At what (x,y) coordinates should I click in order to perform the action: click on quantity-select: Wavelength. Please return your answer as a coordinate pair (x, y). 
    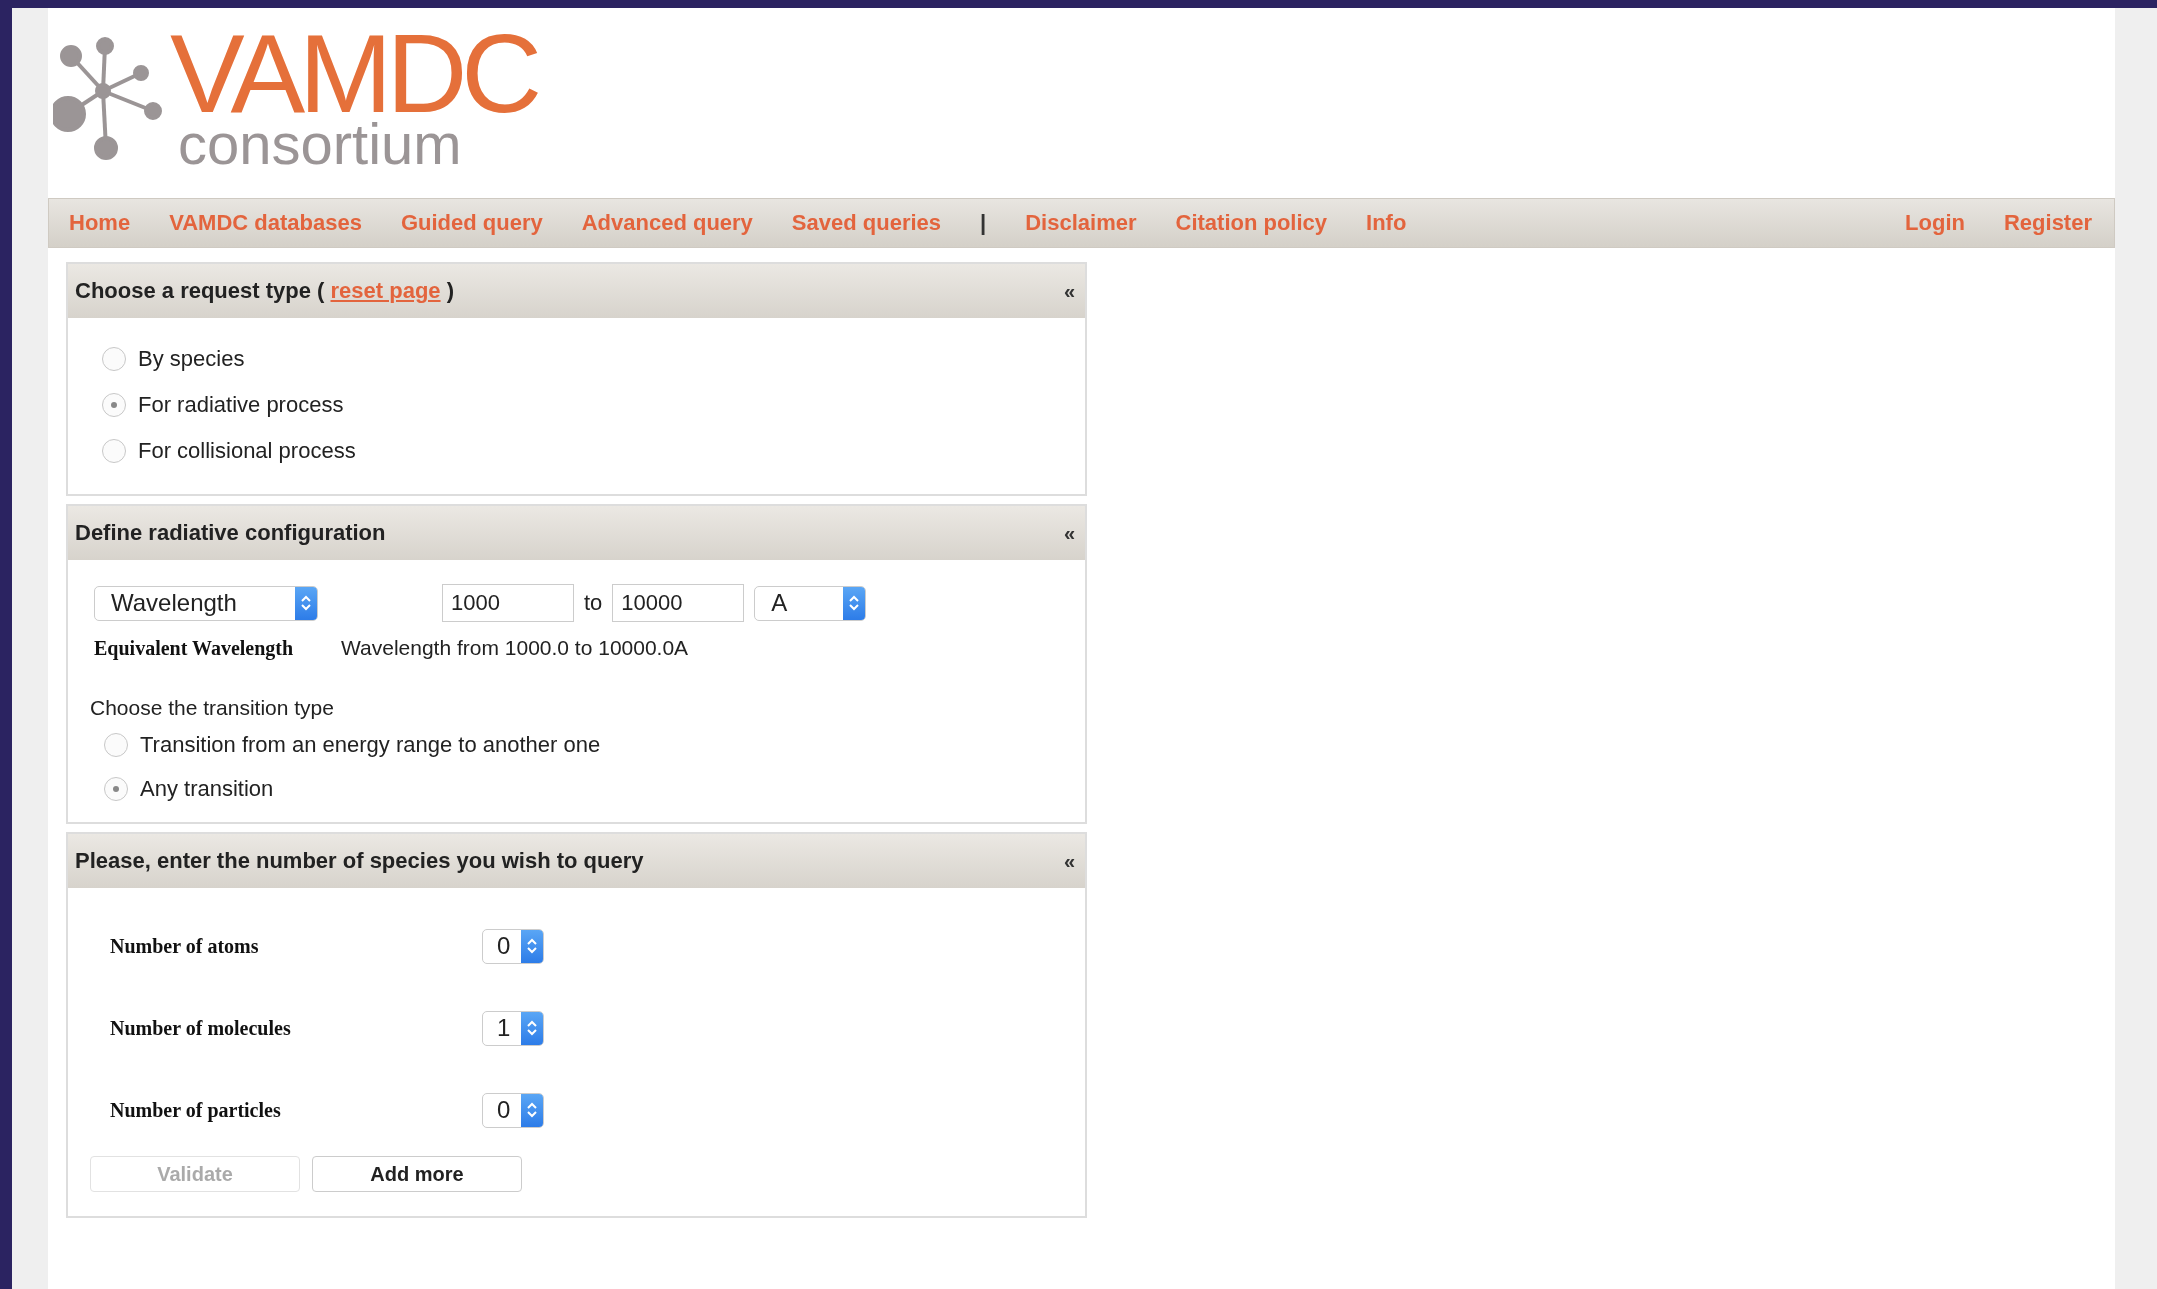
    Looking at the image, I should click on (206, 603).